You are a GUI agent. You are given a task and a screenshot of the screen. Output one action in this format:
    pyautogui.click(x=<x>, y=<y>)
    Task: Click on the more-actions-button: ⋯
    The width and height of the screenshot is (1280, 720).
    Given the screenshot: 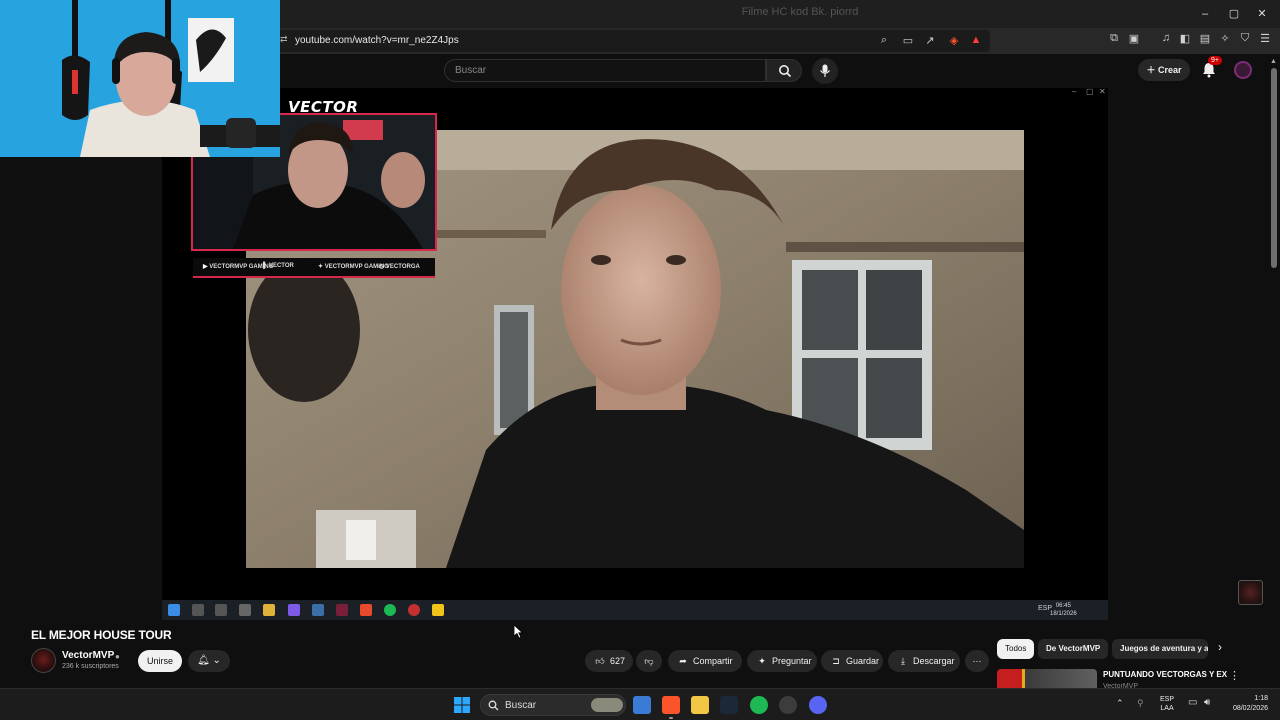 What is the action you would take?
    pyautogui.click(x=977, y=661)
    